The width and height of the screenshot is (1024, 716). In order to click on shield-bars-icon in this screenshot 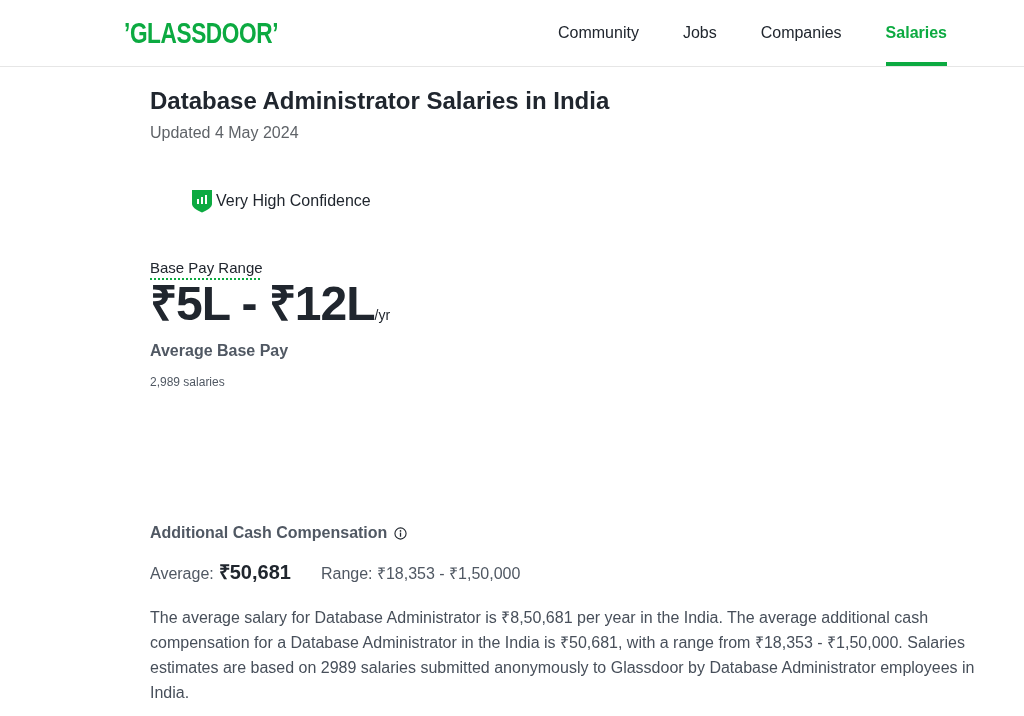, I will do `click(202, 201)`.